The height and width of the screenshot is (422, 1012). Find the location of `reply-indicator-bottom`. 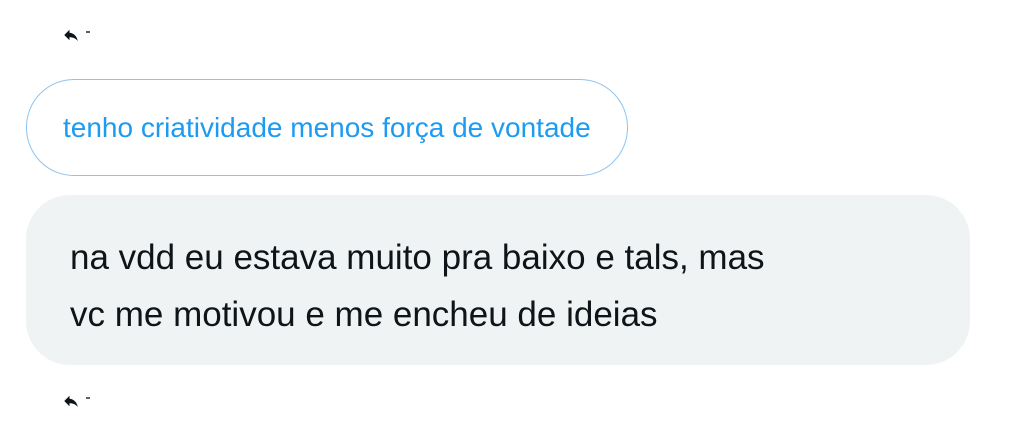

reply-indicator-bottom is located at coordinates (76, 401).